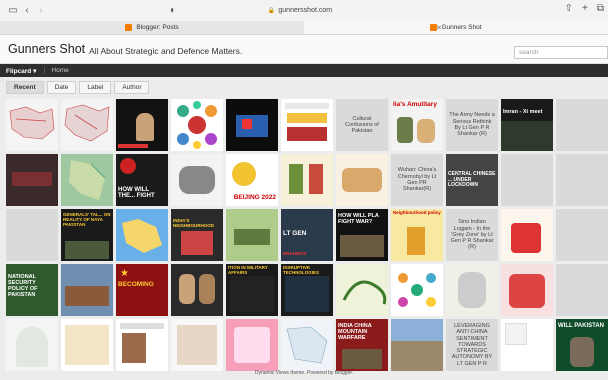 Image resolution: width=608 pixels, height=380 pixels. What do you see at coordinates (61, 87) in the screenshot?
I see `sort-date-button: Date` at bounding box center [61, 87].